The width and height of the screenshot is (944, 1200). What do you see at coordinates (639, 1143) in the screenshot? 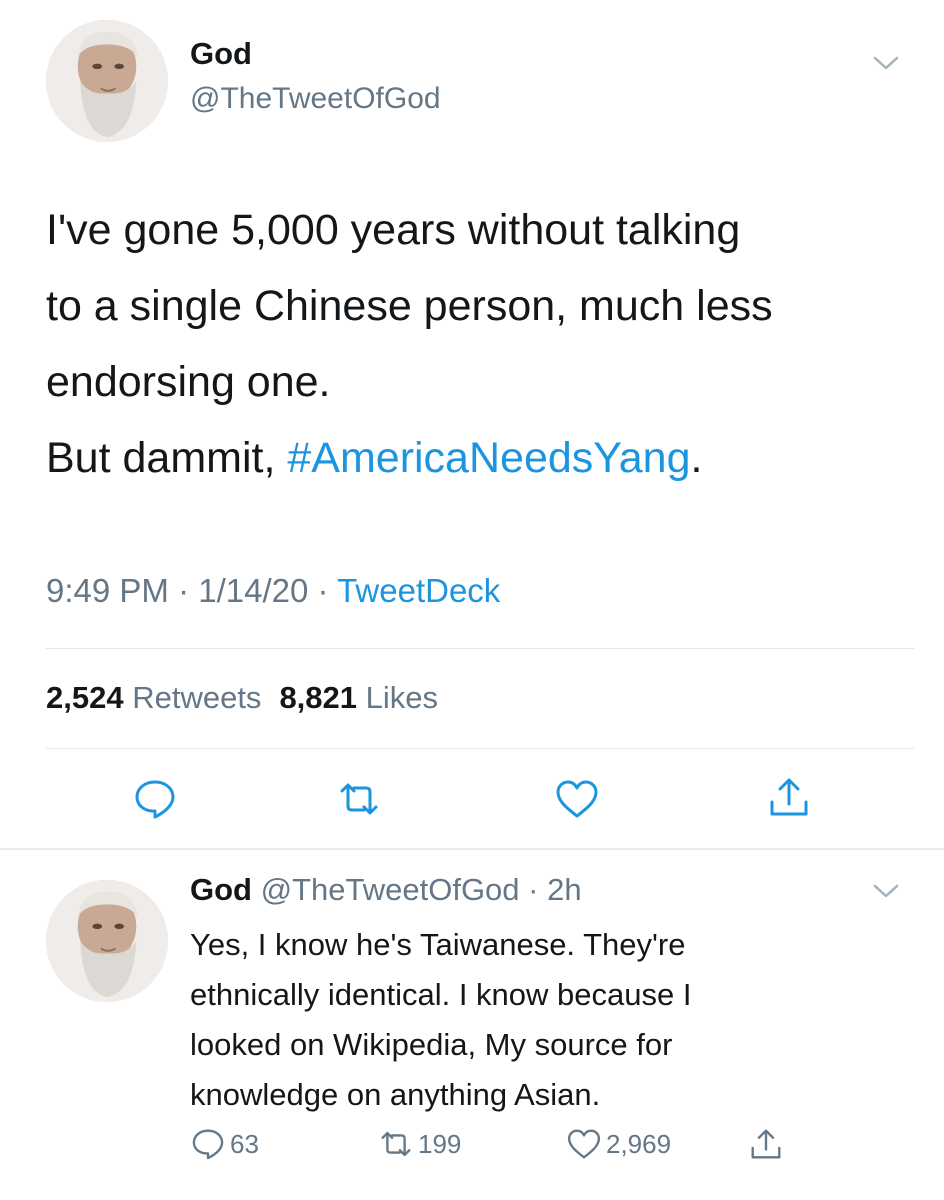
I see `like-count: 2,969` at bounding box center [639, 1143].